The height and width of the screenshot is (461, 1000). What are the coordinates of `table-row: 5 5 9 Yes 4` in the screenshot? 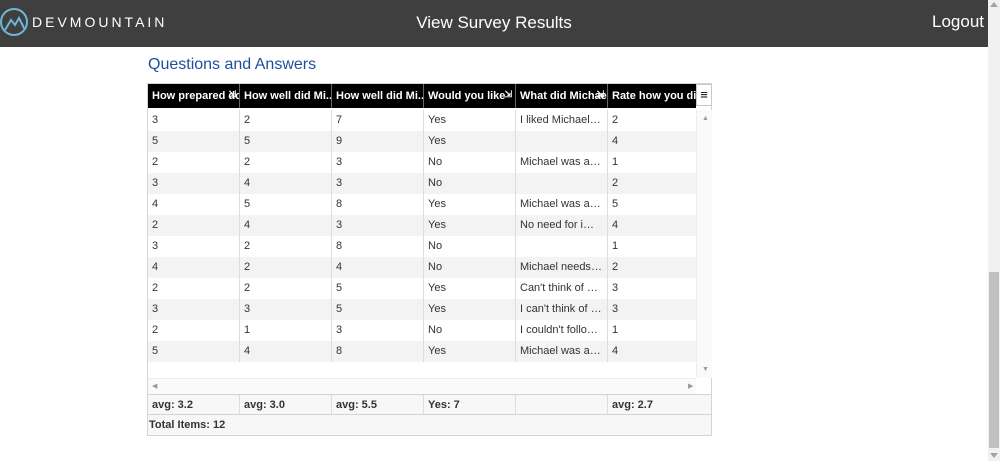 It's located at (422, 141).